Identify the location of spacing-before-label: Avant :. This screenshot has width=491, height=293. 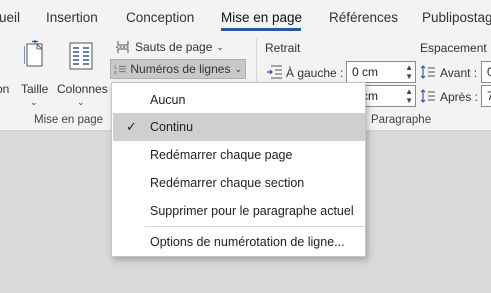
(459, 73).